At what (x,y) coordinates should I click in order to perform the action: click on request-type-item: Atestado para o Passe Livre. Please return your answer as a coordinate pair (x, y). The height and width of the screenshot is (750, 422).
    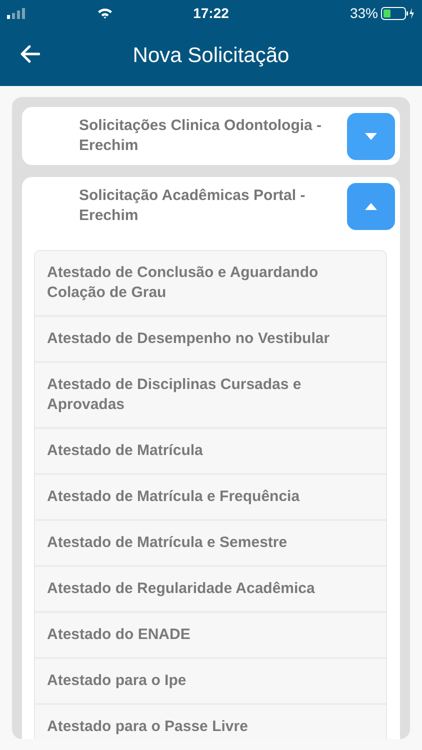
    Looking at the image, I should click on (210, 722).